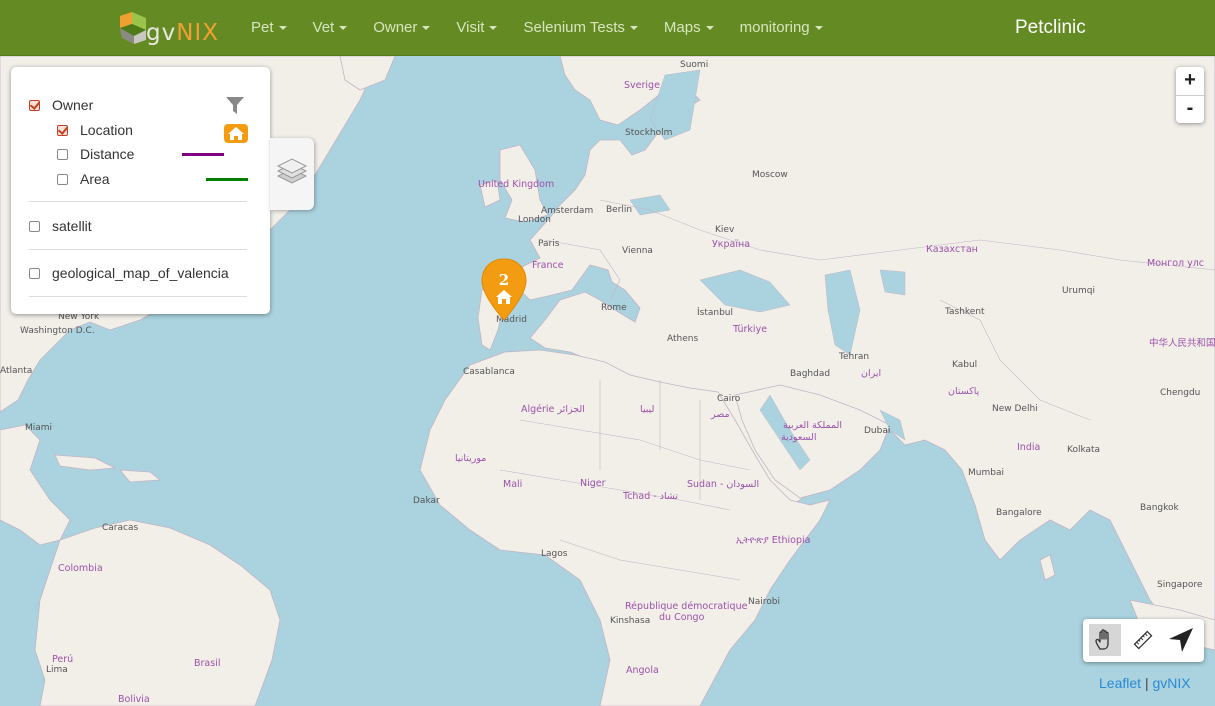 This screenshot has width=1215, height=706. I want to click on pan-tool-button, so click(1105, 640).